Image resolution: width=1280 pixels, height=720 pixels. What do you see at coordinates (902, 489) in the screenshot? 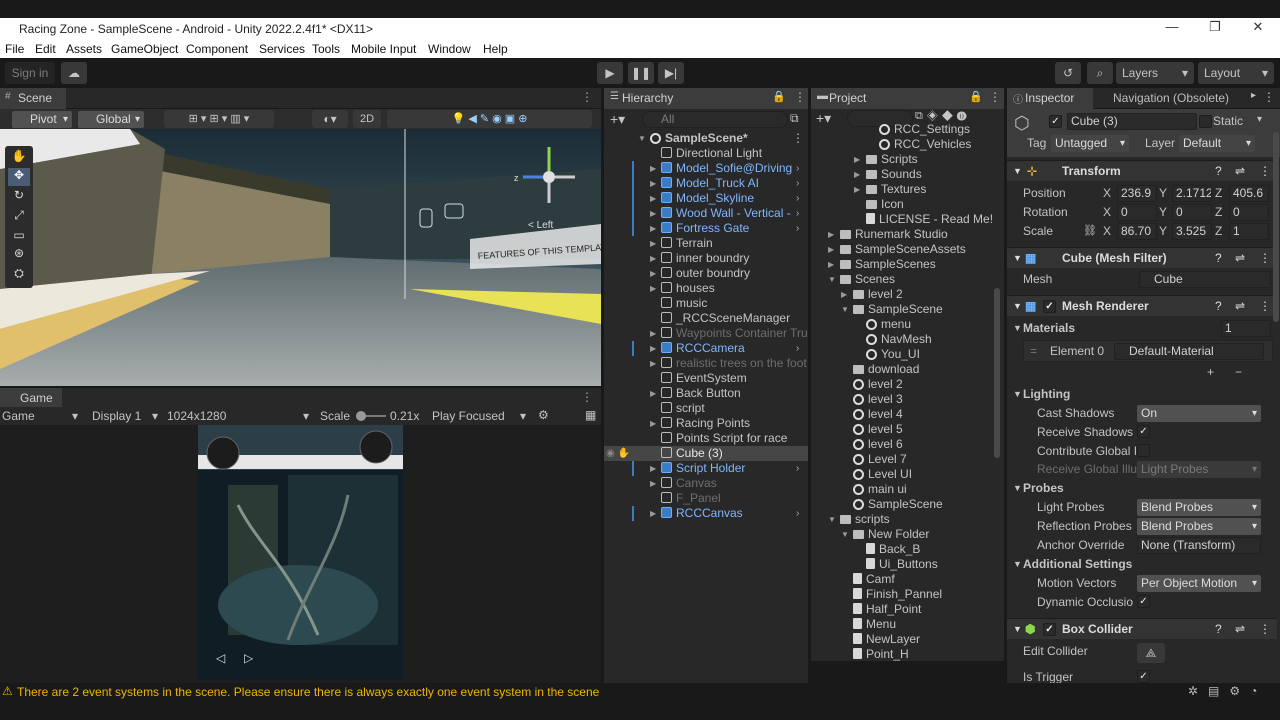
I see `project-item: main ui` at bounding box center [902, 489].